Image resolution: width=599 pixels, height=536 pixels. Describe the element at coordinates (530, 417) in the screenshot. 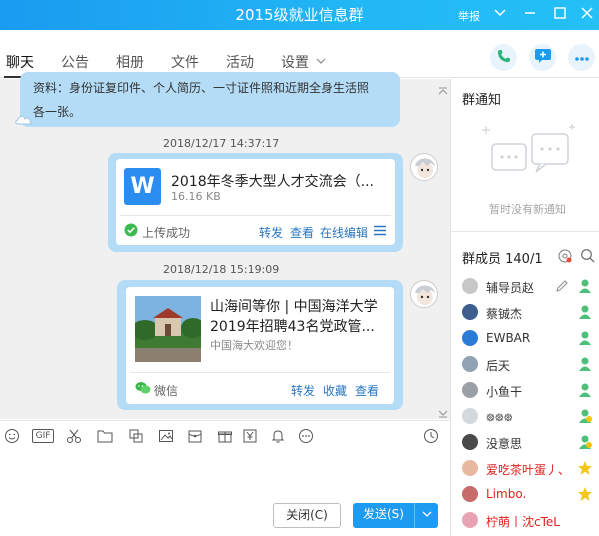

I see `member-item: ᪥᪥᪥` at that location.